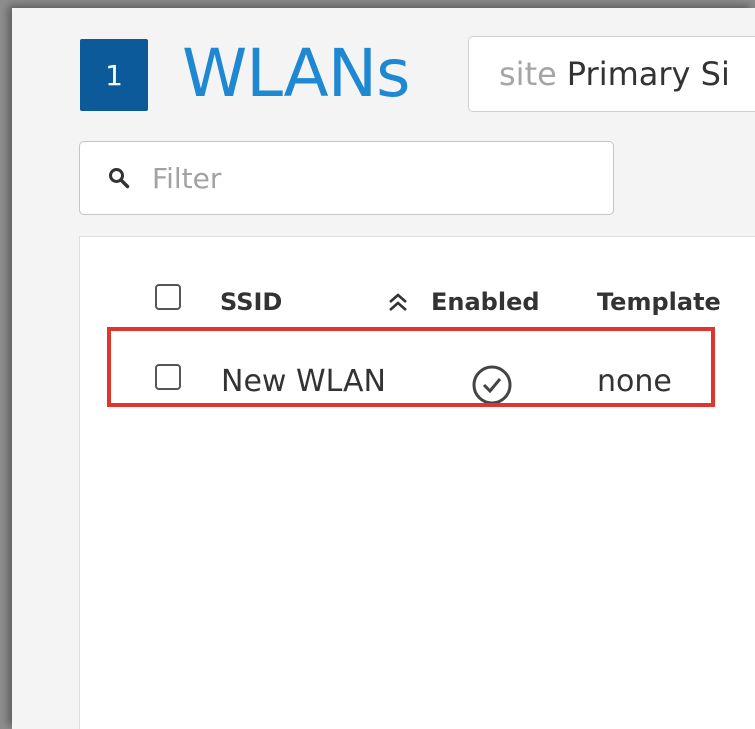  Describe the element at coordinates (648, 74) in the screenshot. I see `site-selector-value: Primary Si` at that location.